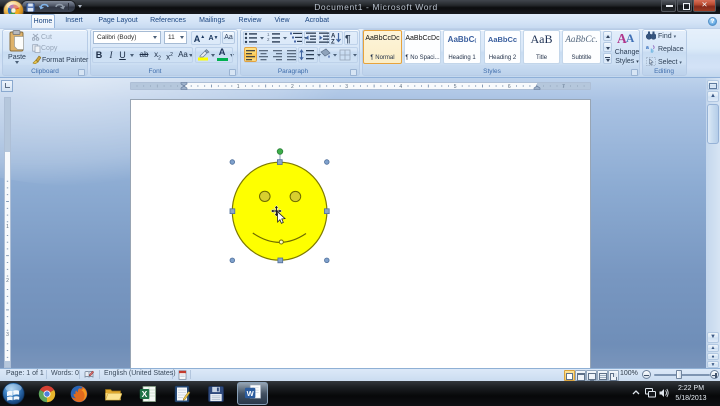 The height and width of the screenshot is (406, 720). Describe the element at coordinates (333, 43) in the screenshot. I see `svg-text: Z` at that location.